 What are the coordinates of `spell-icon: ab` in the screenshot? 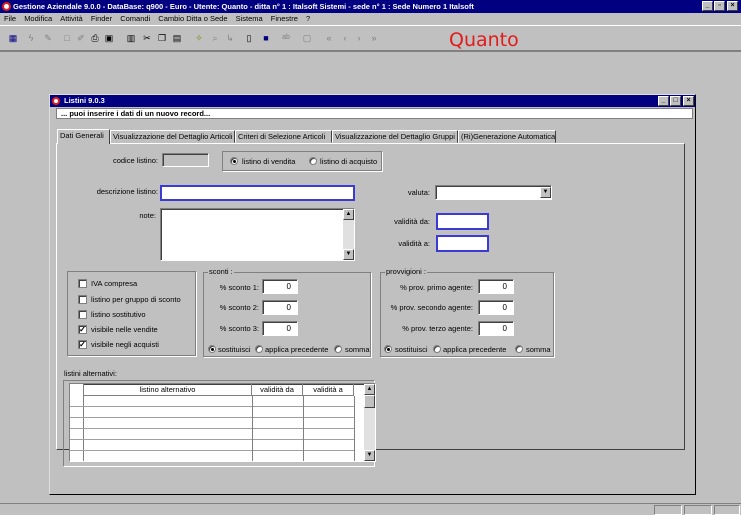 It's located at (286, 38).